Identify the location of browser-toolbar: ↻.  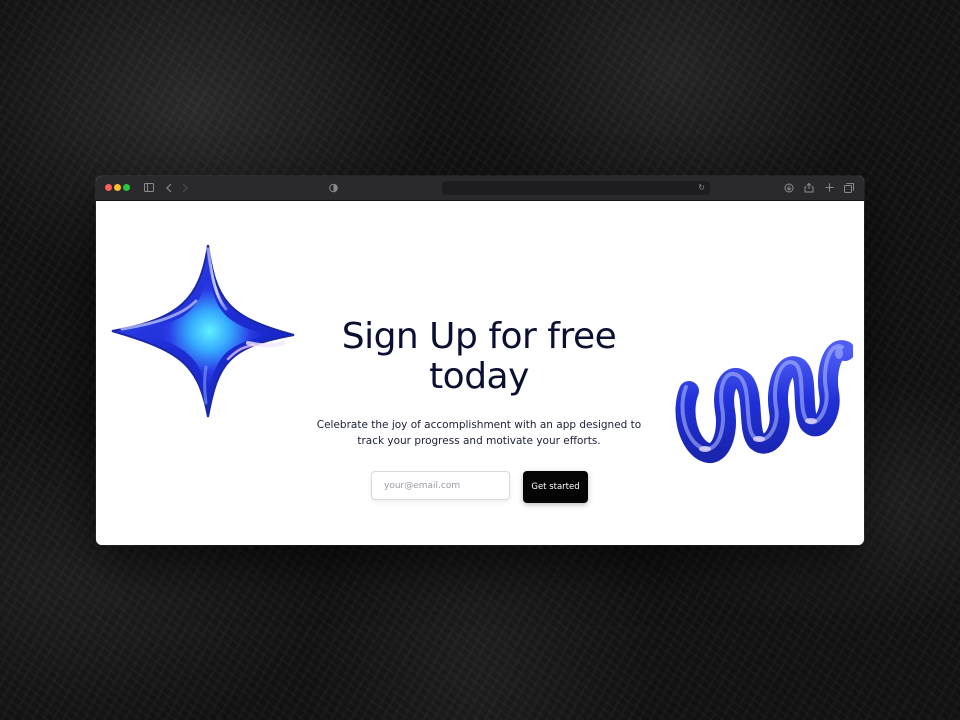
(480, 188).